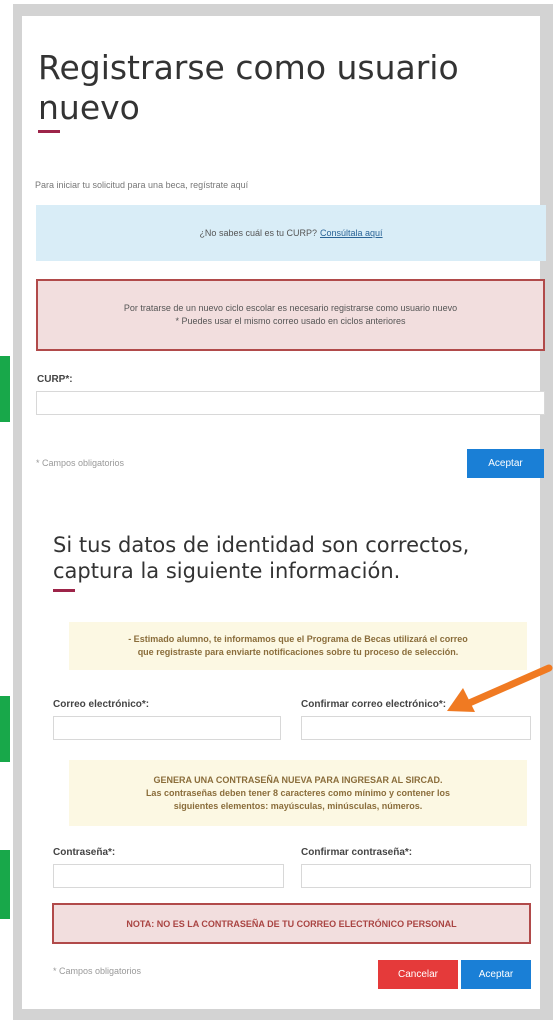 This screenshot has height=1026, width=557. Describe the element at coordinates (168, 876) in the screenshot. I see `password-input` at that location.